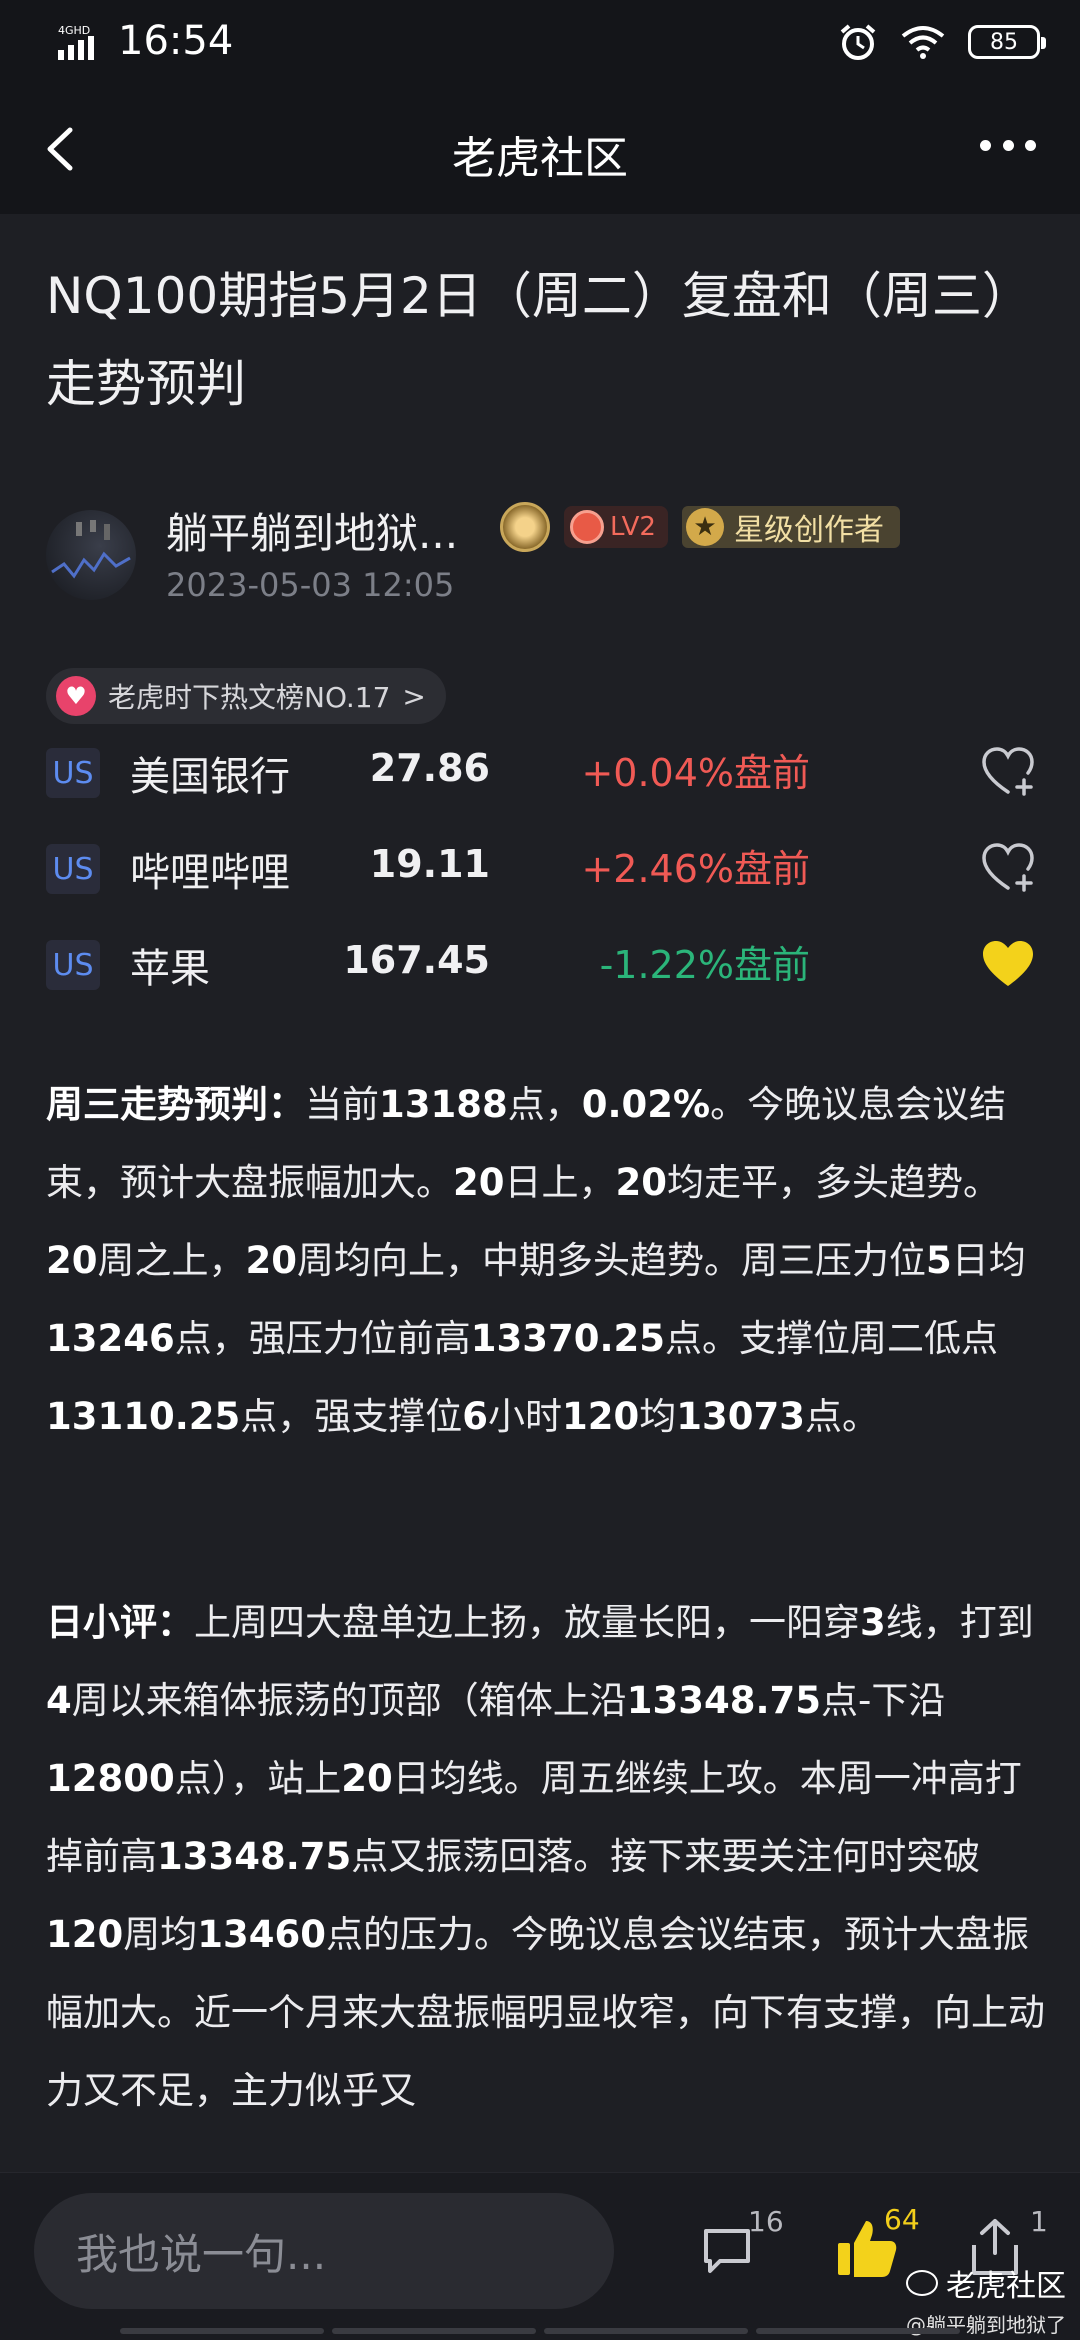 Image resolution: width=1080 pixels, height=2340 pixels. Describe the element at coordinates (91, 555) in the screenshot. I see `avatar` at that location.